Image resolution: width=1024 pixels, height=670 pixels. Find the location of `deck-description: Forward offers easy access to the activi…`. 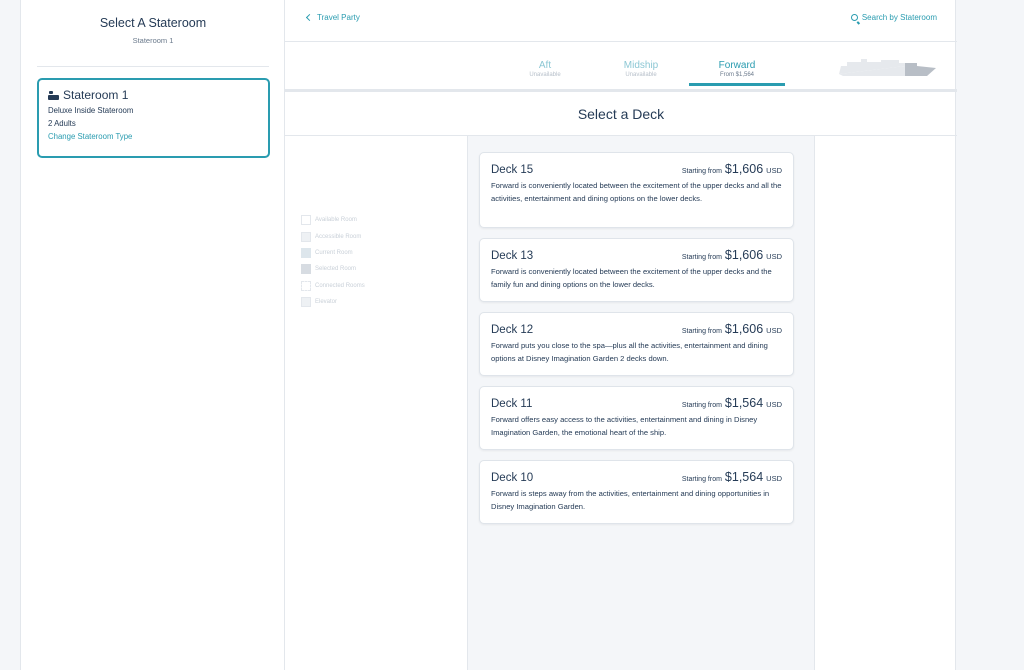

deck-description: Forward offers easy access to the activi… is located at coordinates (624, 426).